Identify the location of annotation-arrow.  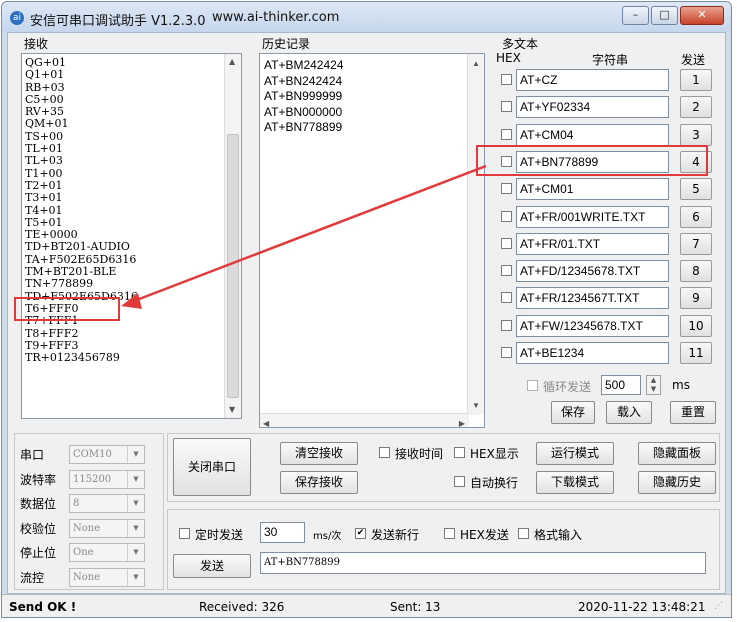
(304, 236).